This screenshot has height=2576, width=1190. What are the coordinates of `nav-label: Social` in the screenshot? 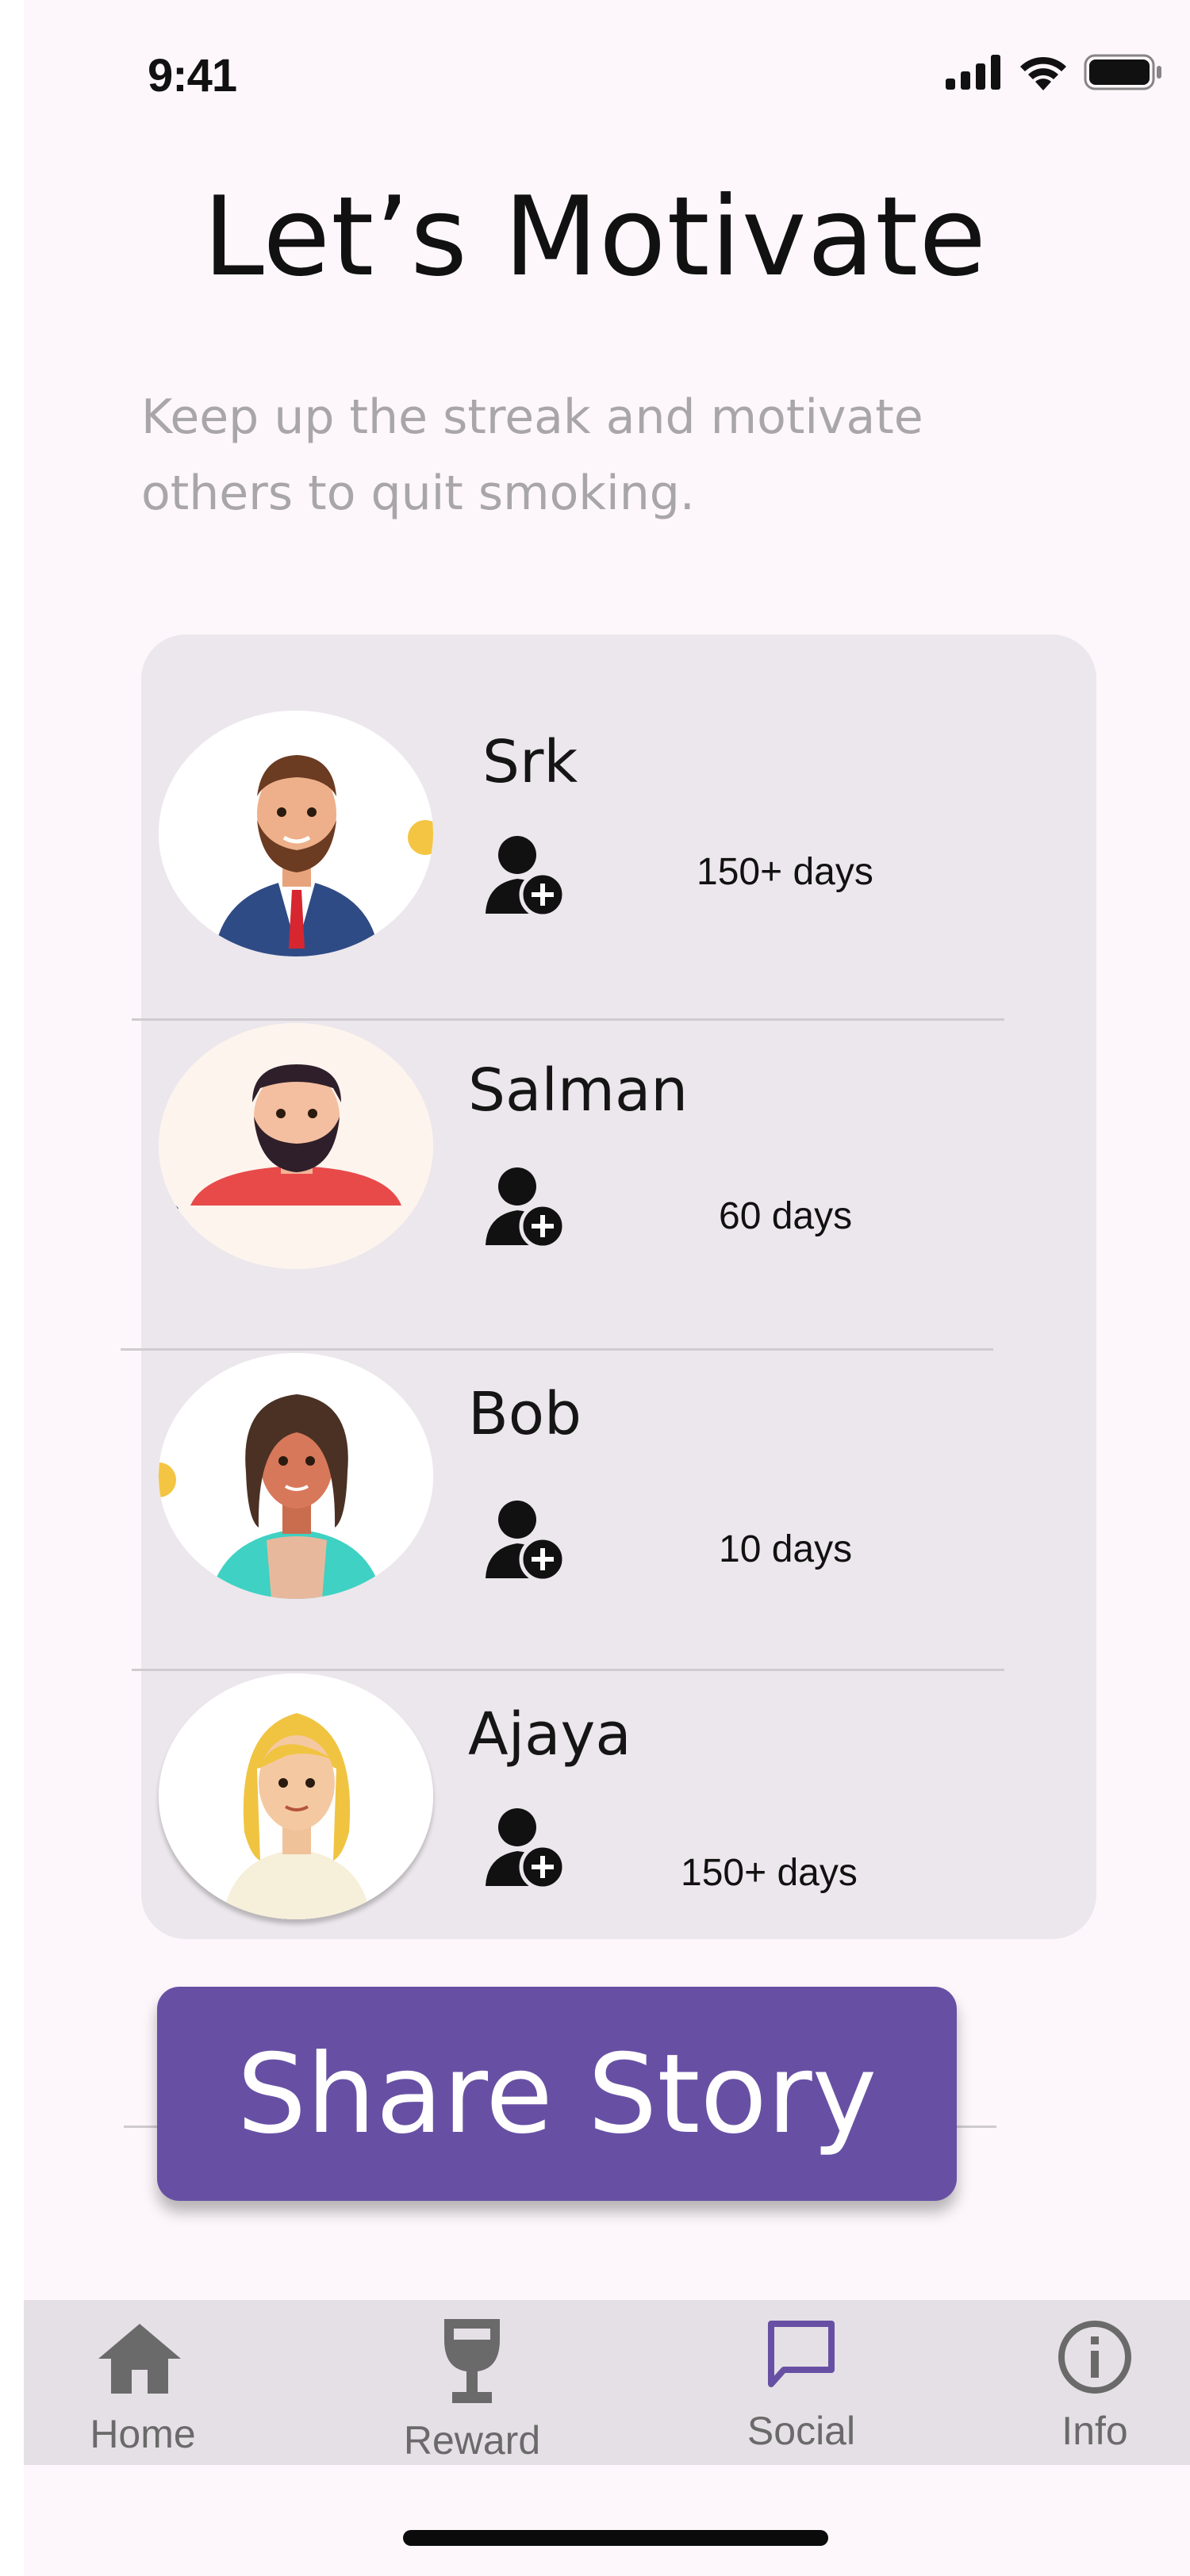 It's located at (801, 2431).